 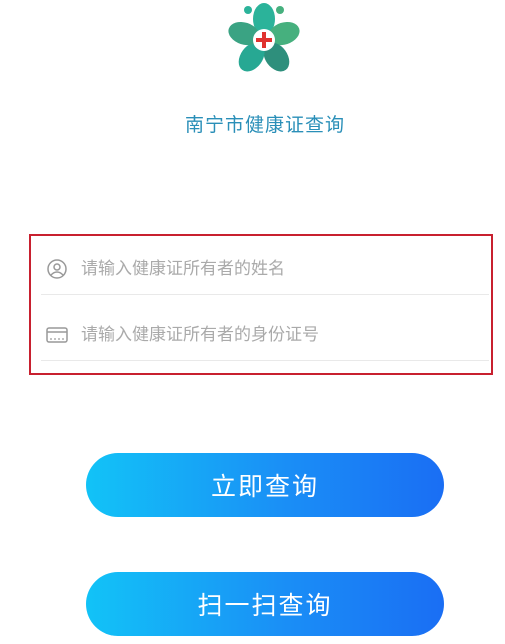 I want to click on id-number-field, so click(x=265, y=335).